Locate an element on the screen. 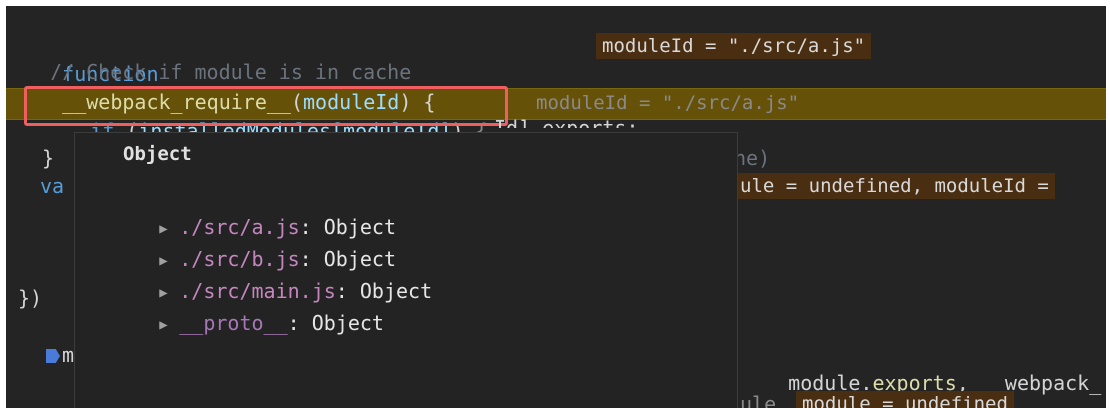  code-line-5-partial: he) is located at coordinates (752, 158).